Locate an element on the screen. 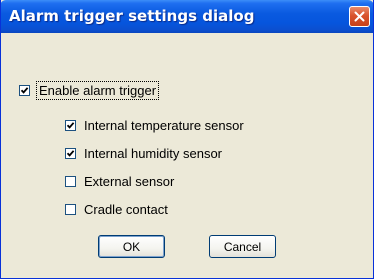 This screenshot has width=374, height=279. enable-alarm-trigger-option: Enable alarm trigger is located at coordinates (89, 90).